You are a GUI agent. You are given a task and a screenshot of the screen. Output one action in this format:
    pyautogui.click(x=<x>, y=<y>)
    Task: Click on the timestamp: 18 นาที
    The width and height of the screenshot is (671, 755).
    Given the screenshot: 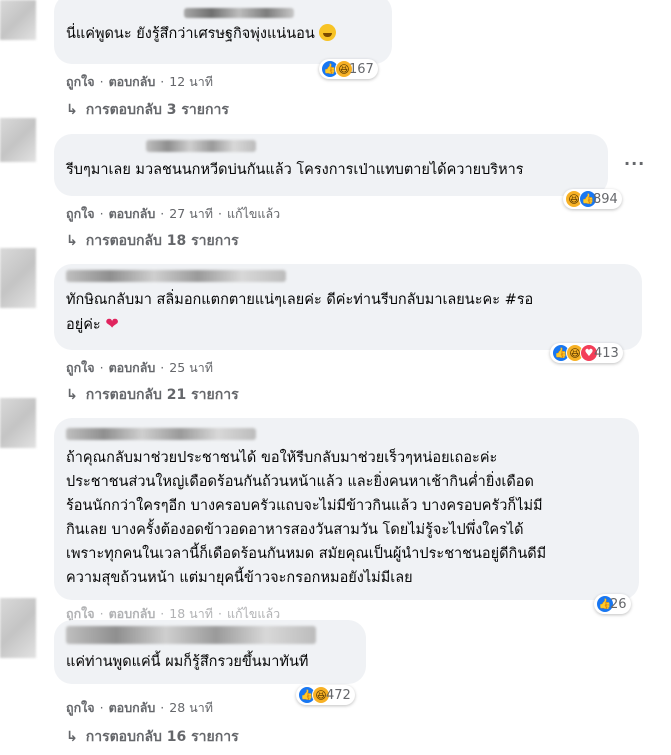 What is the action you would take?
    pyautogui.click(x=191, y=613)
    